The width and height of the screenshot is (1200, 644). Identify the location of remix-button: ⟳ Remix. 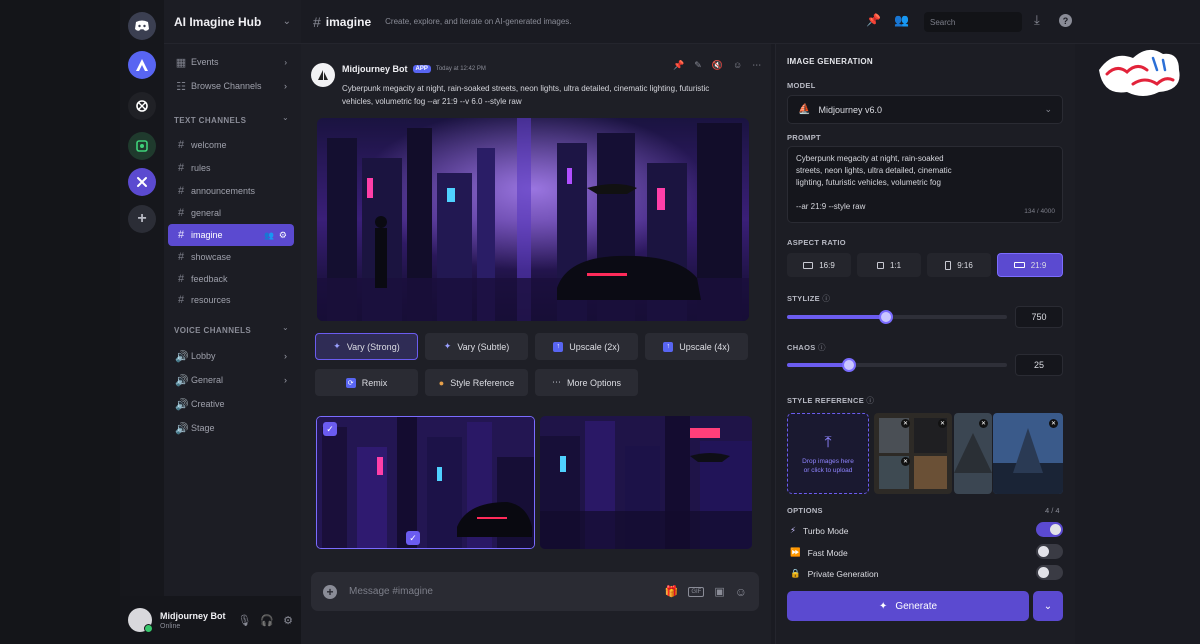
(366, 382).